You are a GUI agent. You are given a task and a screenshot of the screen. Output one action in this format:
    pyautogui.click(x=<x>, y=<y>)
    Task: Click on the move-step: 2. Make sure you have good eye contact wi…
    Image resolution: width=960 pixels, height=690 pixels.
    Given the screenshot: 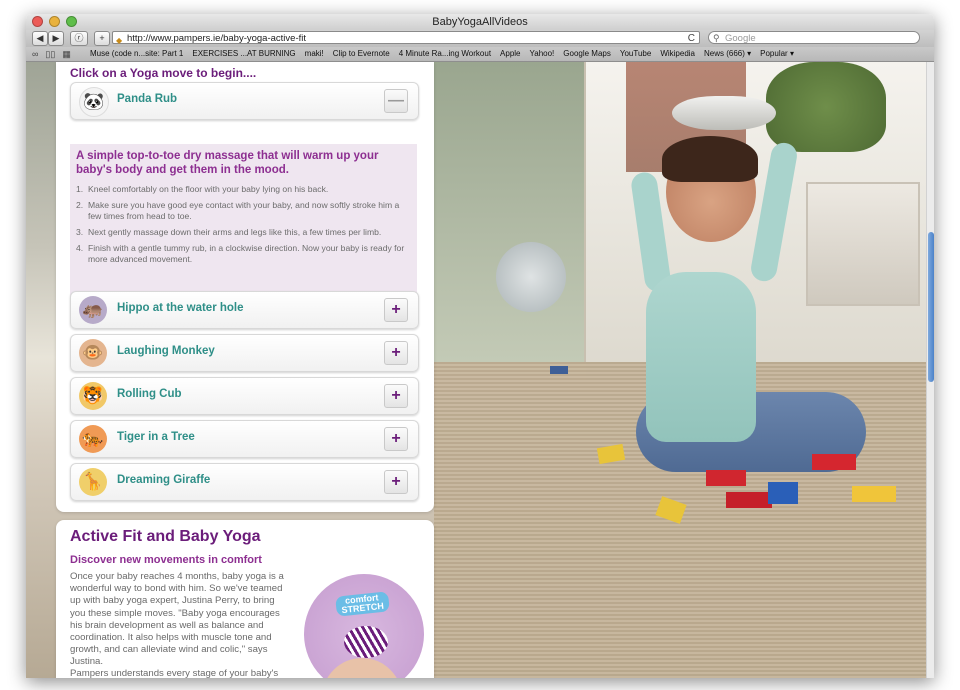 What is the action you would take?
    pyautogui.click(x=241, y=211)
    